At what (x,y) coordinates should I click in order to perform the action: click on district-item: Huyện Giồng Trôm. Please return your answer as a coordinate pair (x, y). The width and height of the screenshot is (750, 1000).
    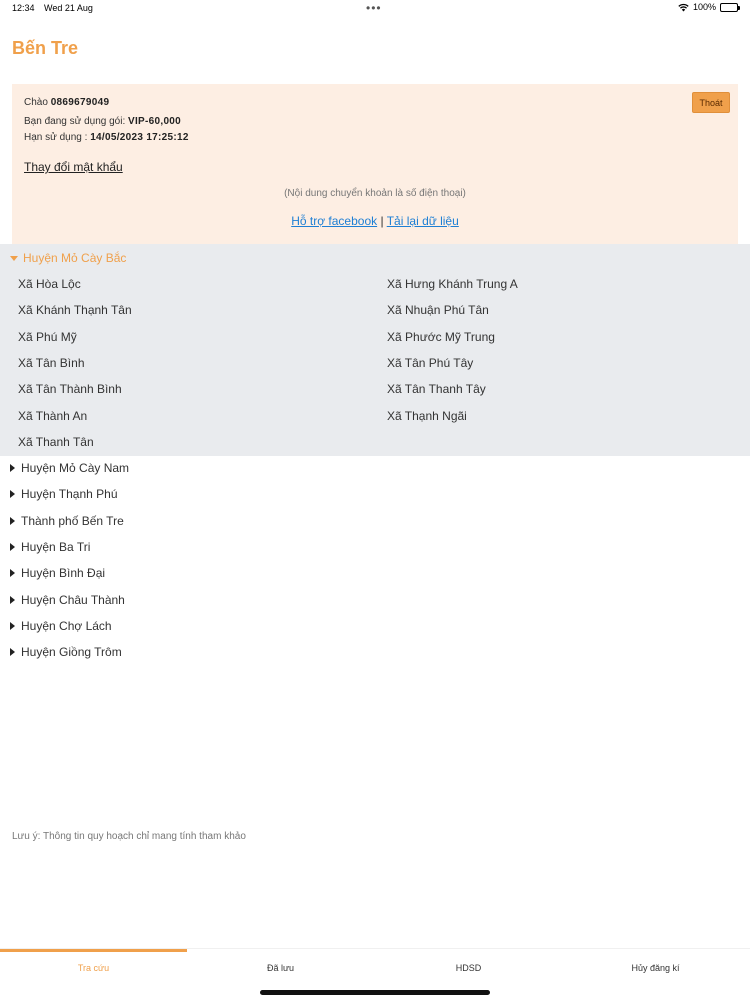
    Looking at the image, I should click on (66, 652).